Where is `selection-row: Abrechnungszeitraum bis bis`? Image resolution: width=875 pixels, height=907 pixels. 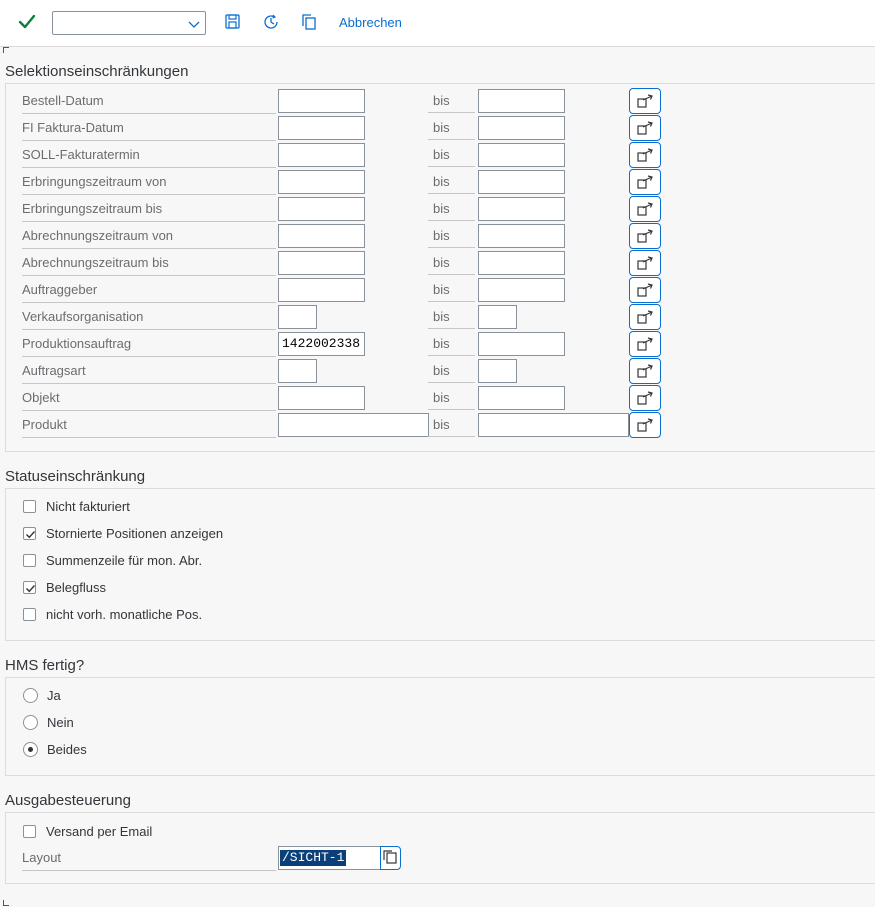 selection-row: Abrechnungszeitraum bis bis is located at coordinates (440, 263).